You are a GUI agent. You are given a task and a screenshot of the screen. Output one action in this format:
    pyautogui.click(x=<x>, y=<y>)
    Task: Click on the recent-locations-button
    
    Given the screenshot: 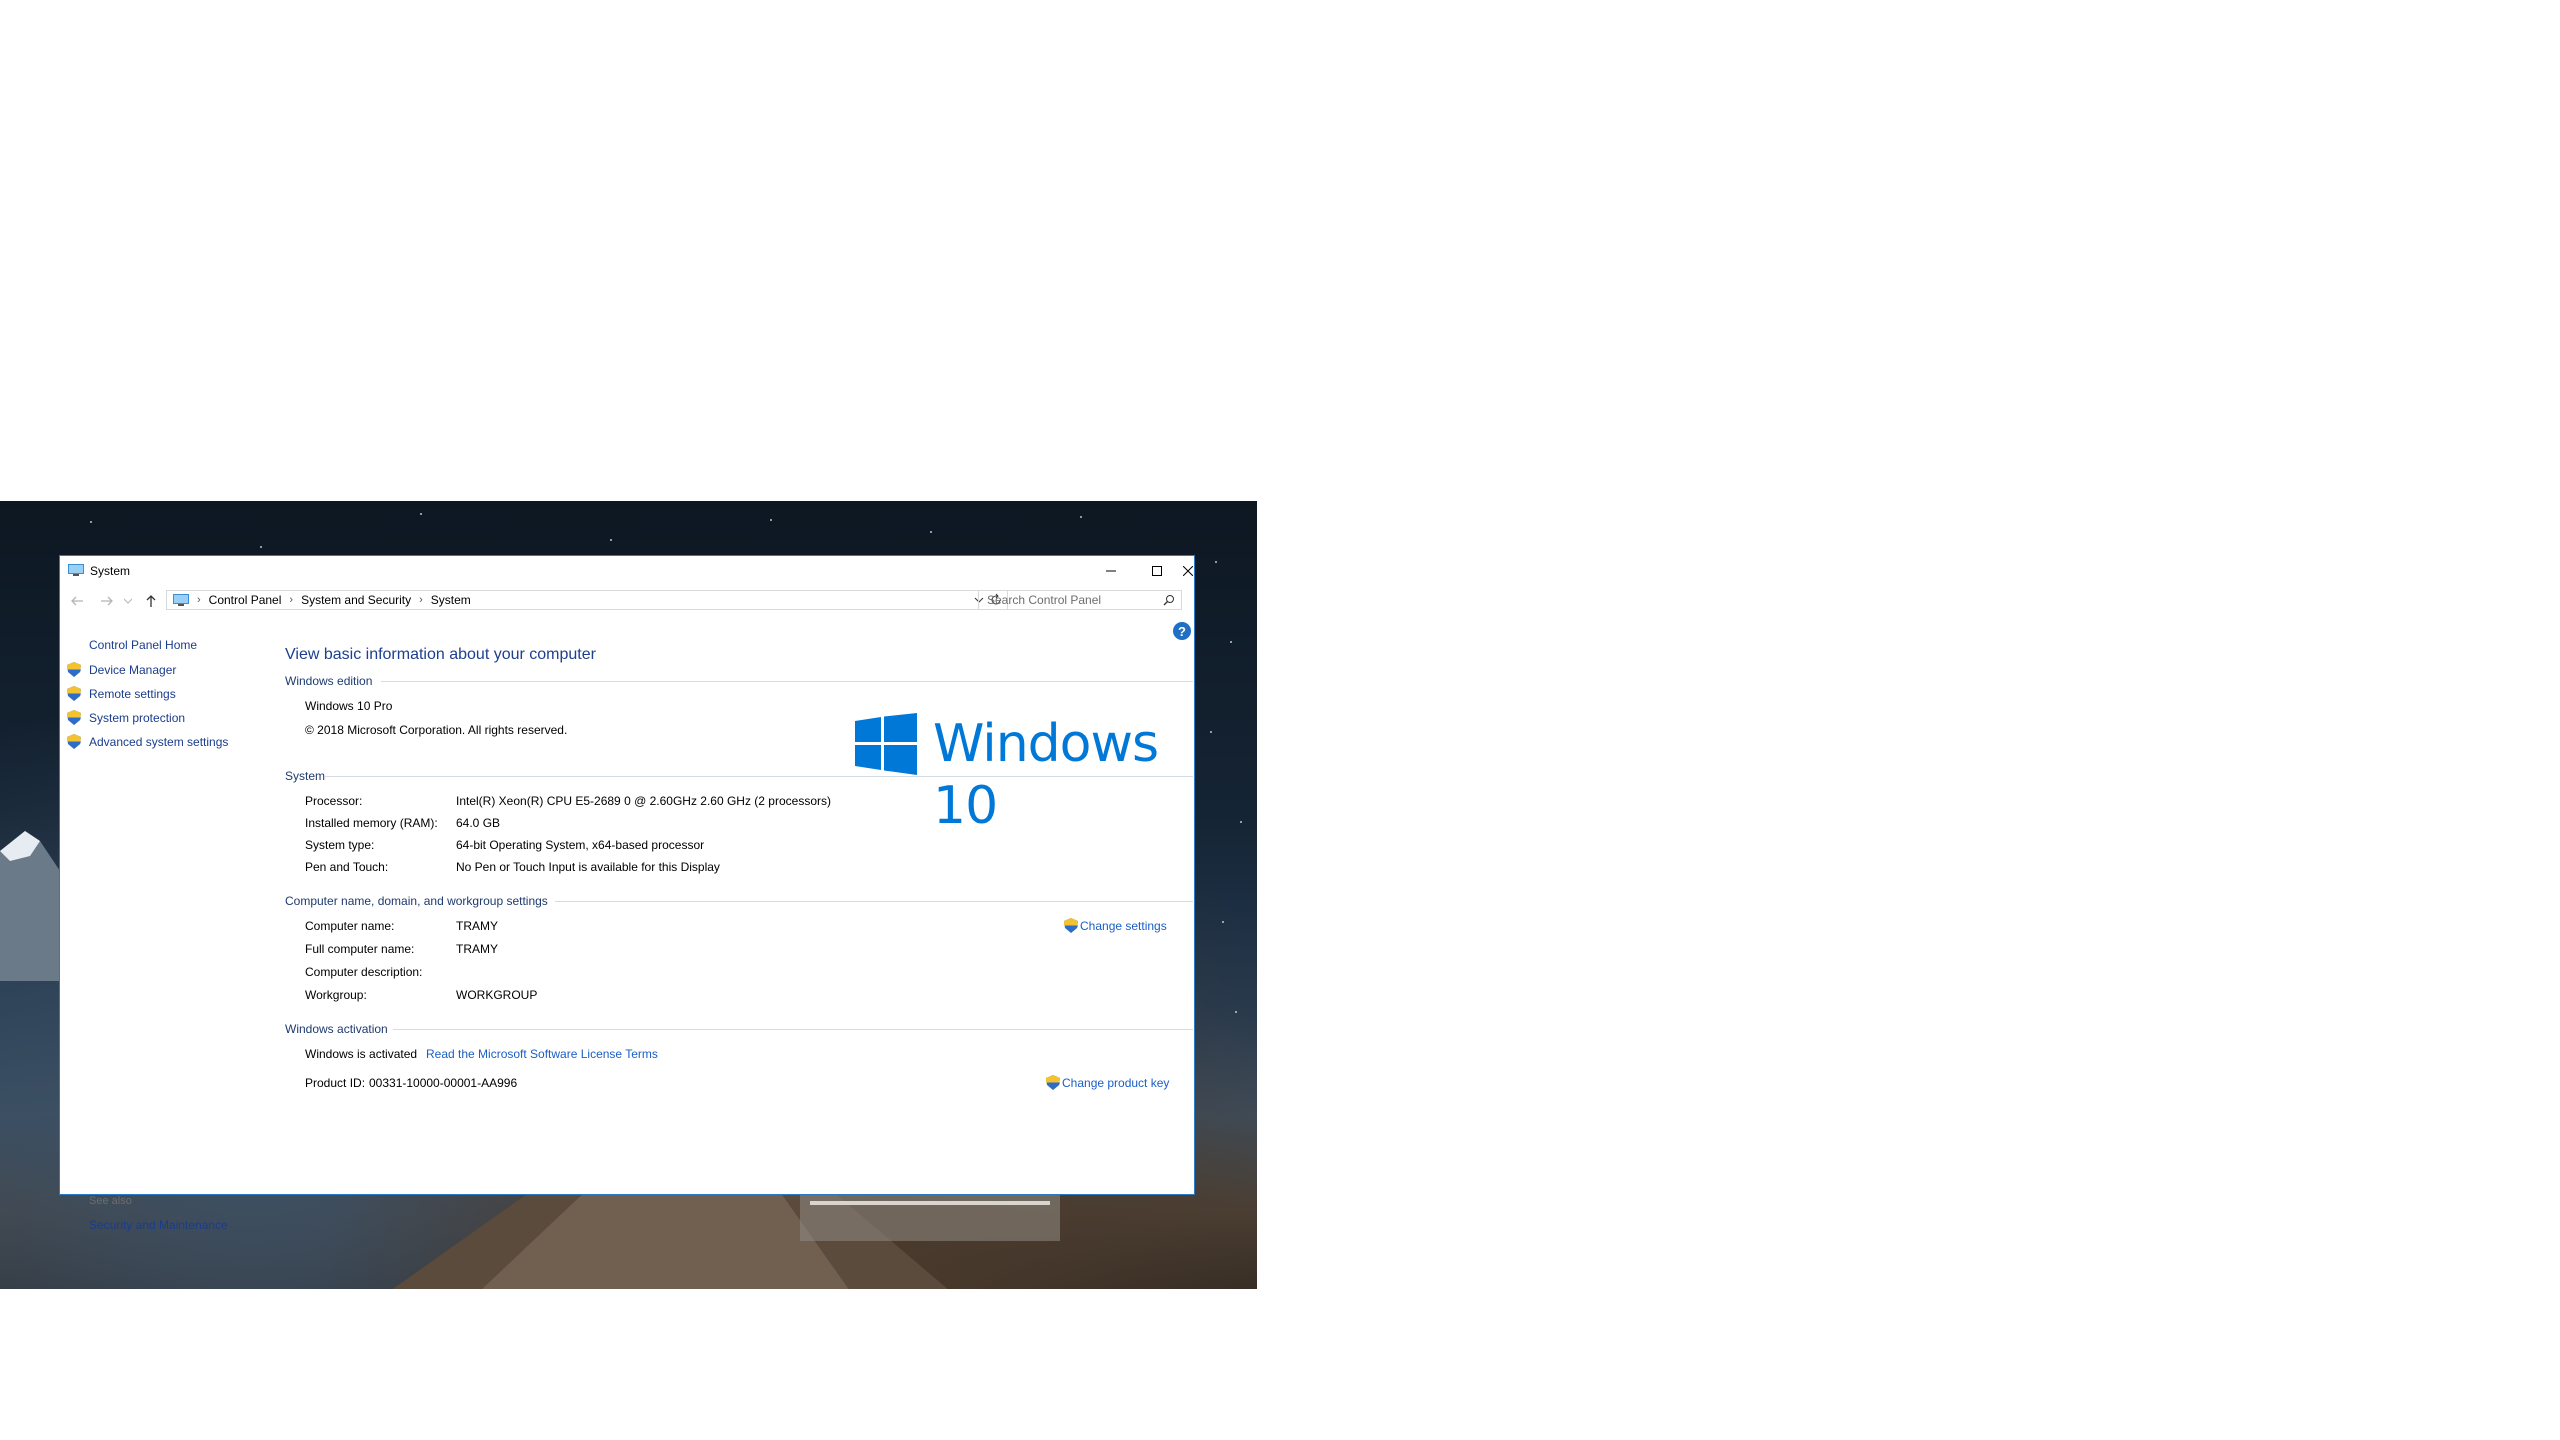 What is the action you would take?
    pyautogui.click(x=128, y=601)
    